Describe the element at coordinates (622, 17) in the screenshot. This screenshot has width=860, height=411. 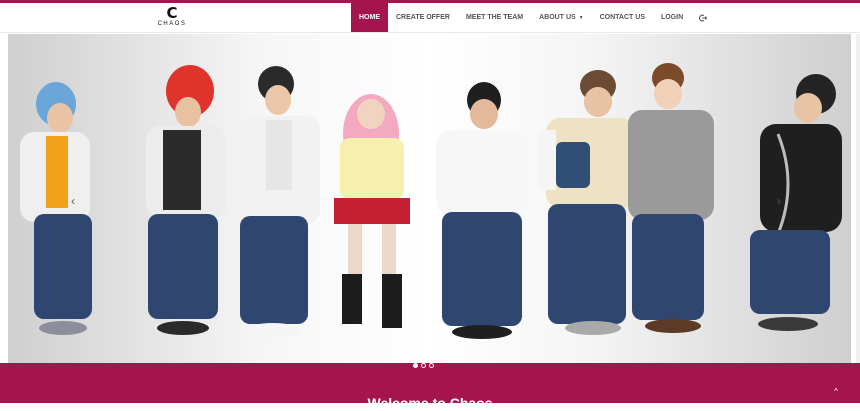
I see `nav-contact-us: CONTACT US` at that location.